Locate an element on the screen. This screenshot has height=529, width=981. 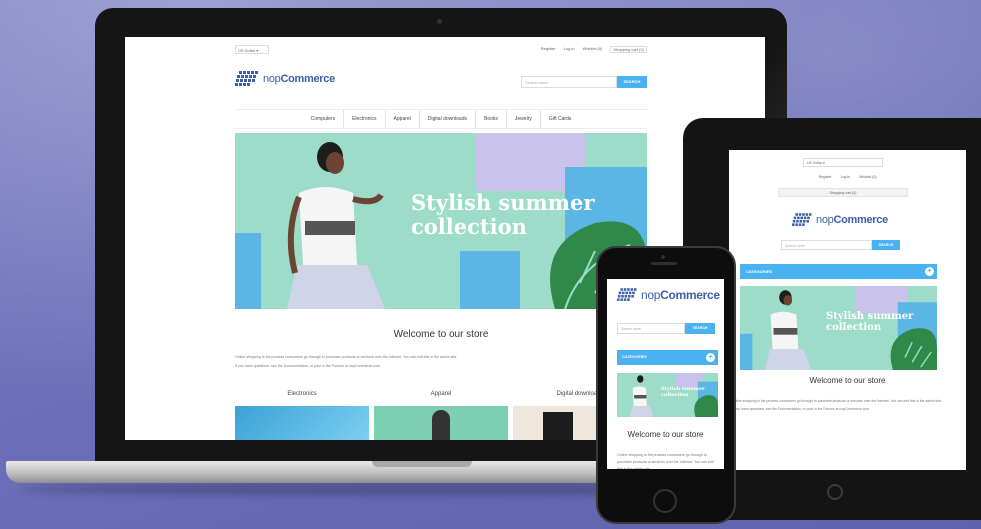
phone-home-button is located at coordinates (665, 501).